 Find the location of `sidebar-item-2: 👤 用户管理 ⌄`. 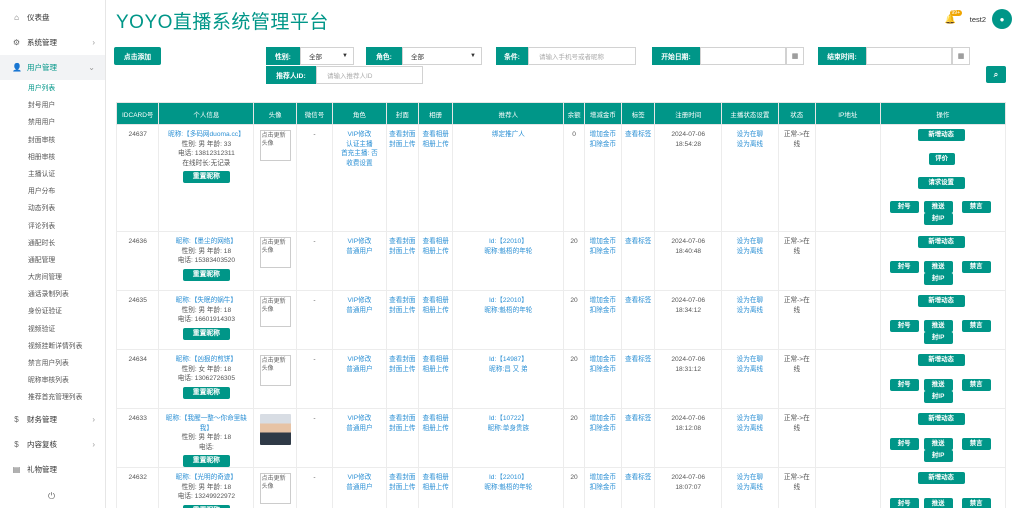

sidebar-item-2: 👤 用户管理 ⌄ is located at coordinates (52, 67).